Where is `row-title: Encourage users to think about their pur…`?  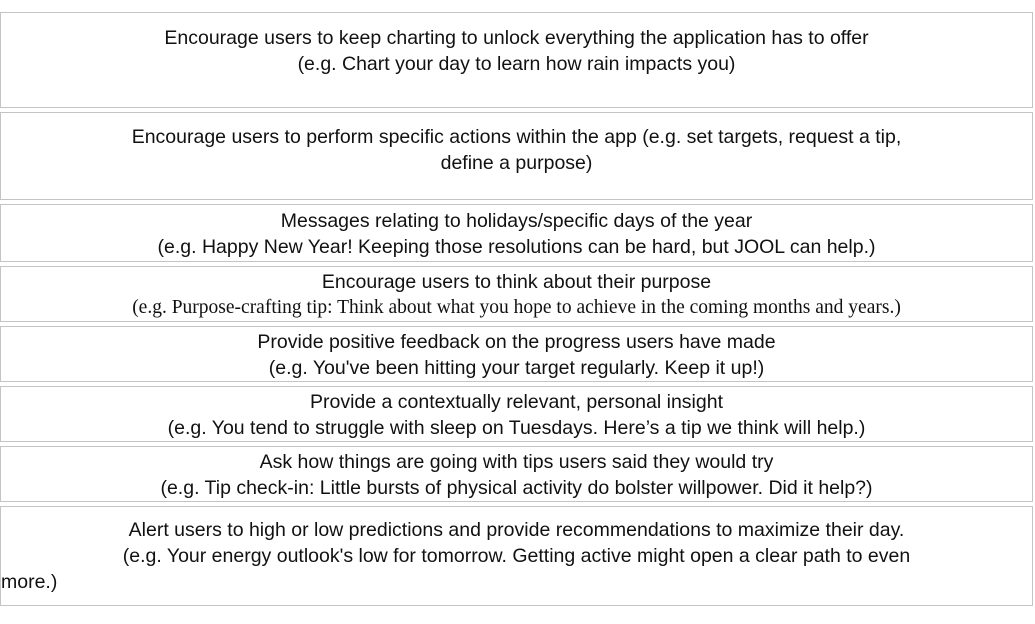
row-title: Encourage users to think about their pur… is located at coordinates (516, 282).